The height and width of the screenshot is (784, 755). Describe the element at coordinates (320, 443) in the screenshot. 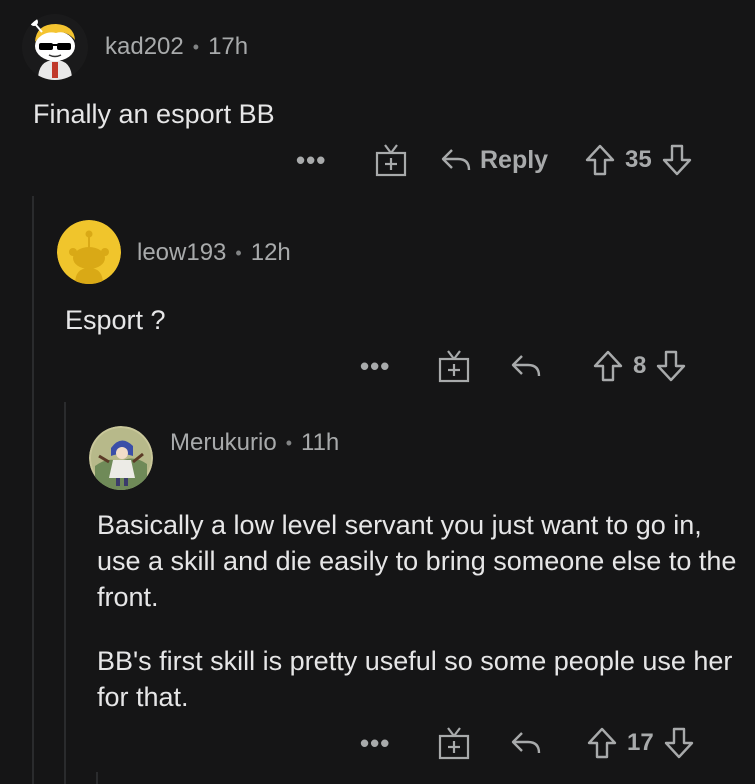

I see `timestamp: 11h` at that location.